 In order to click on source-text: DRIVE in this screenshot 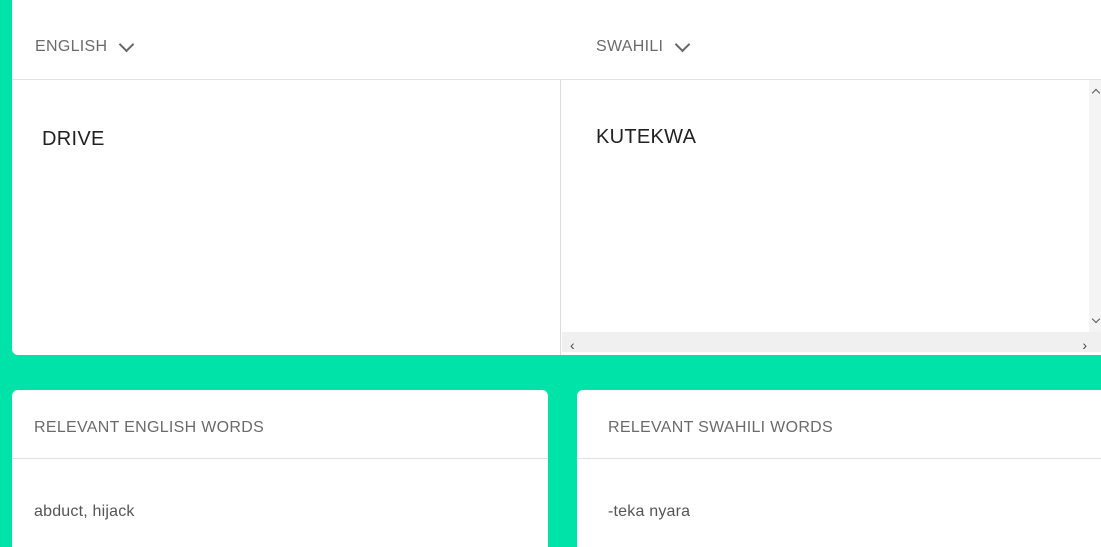, I will do `click(73, 139)`.